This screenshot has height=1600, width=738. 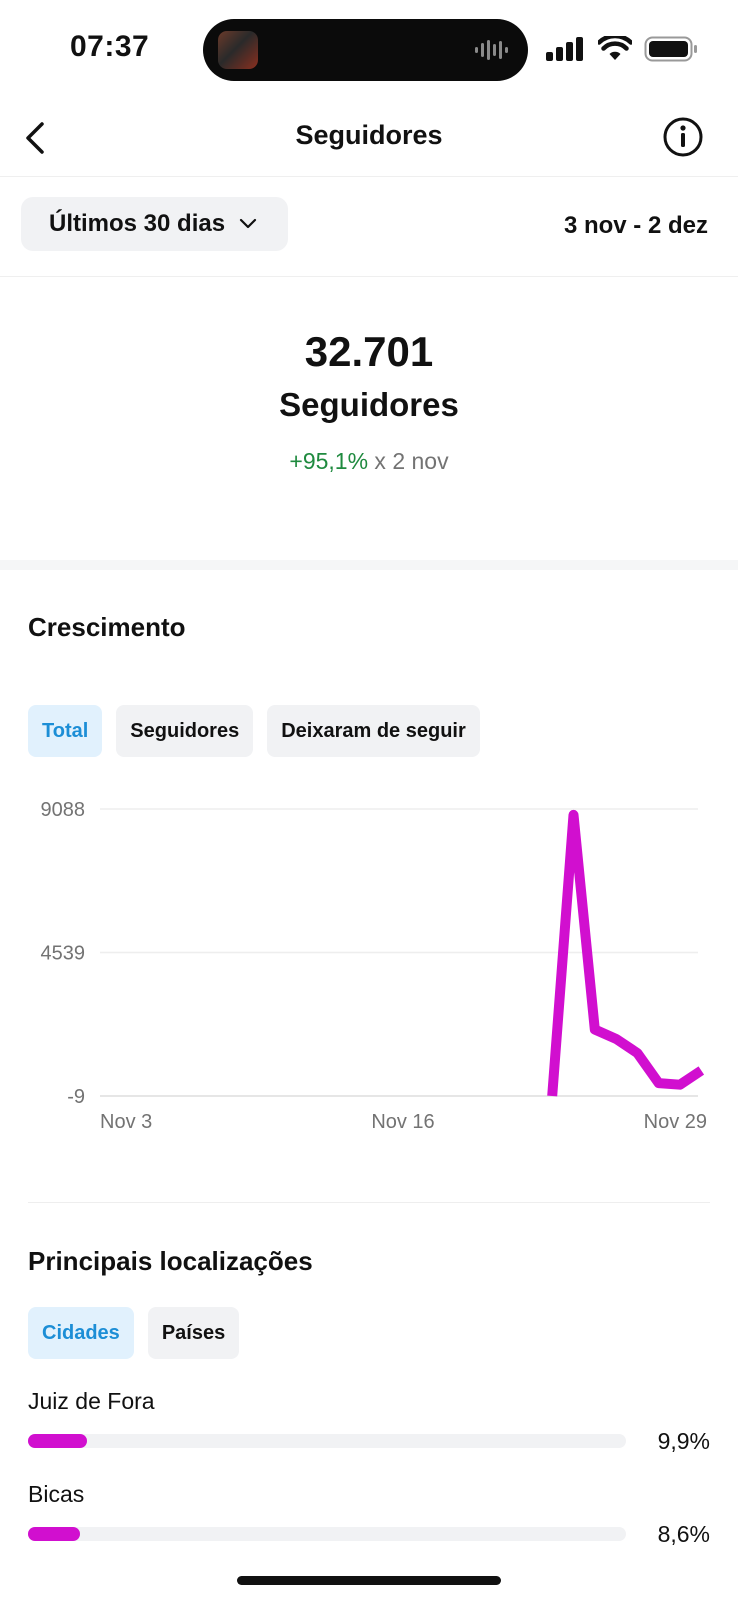 I want to click on y-tick-label: -9, so click(x=76, y=1097).